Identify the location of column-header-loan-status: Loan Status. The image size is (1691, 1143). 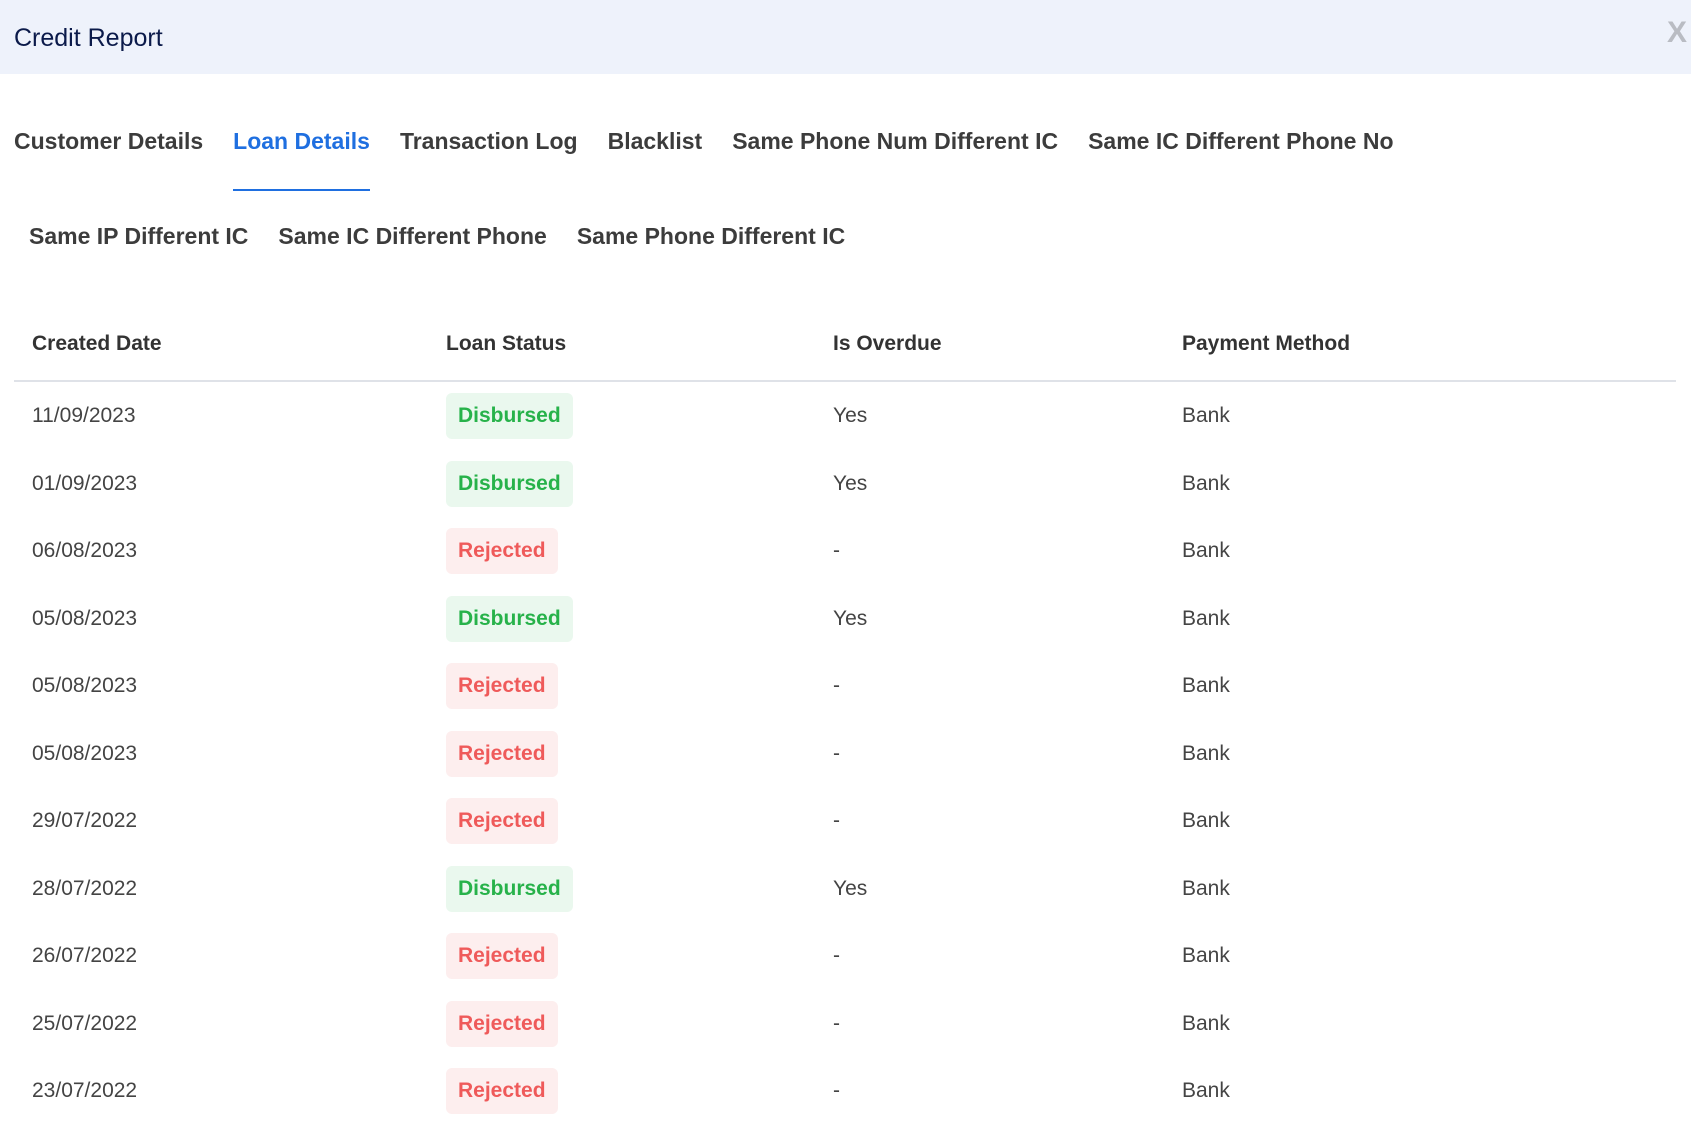
(506, 343).